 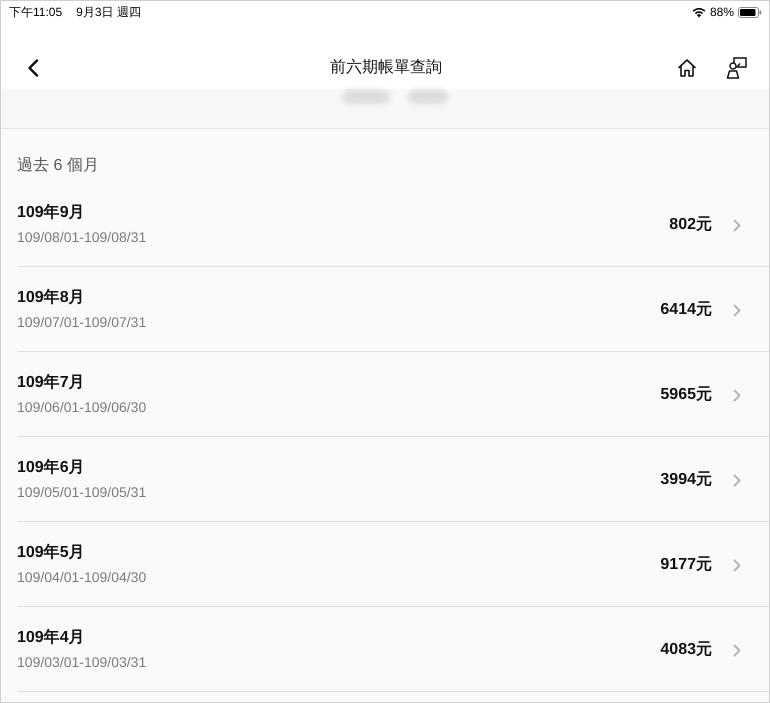 What do you see at coordinates (51, 638) in the screenshot?
I see `bill-month: 109年4月` at bounding box center [51, 638].